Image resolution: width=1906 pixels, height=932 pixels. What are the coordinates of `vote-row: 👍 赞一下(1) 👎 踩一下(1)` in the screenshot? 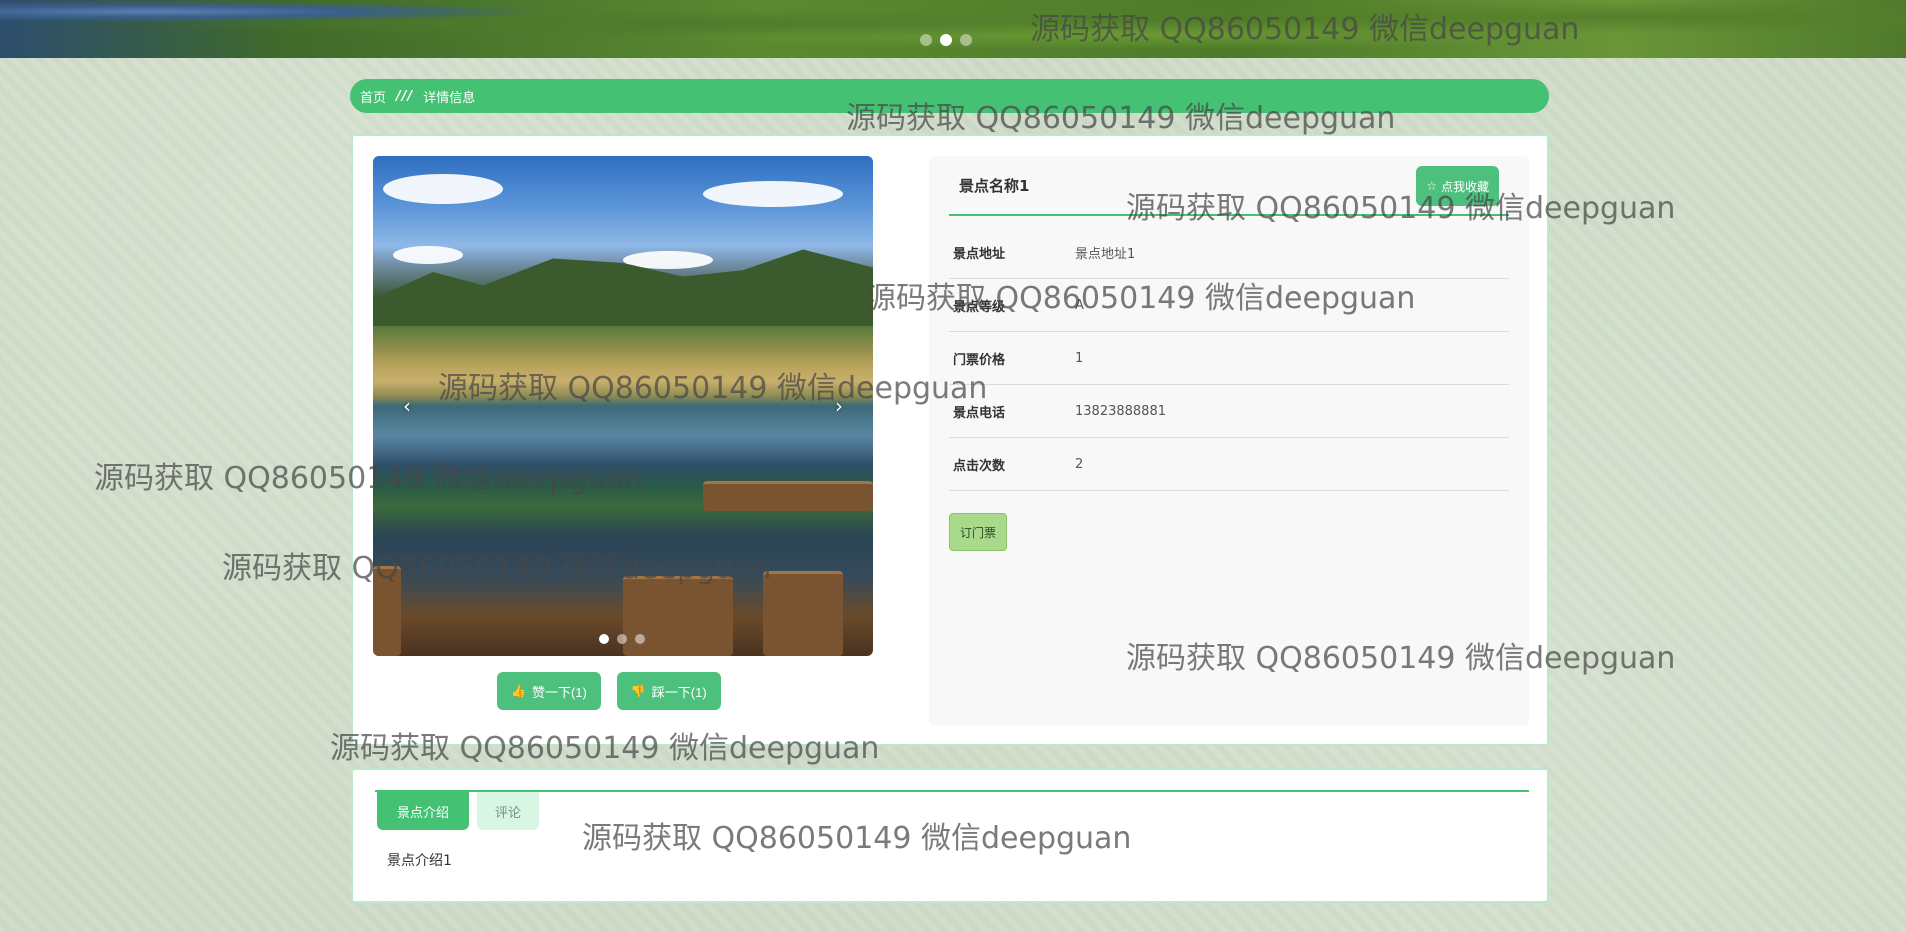 It's located at (609, 691).